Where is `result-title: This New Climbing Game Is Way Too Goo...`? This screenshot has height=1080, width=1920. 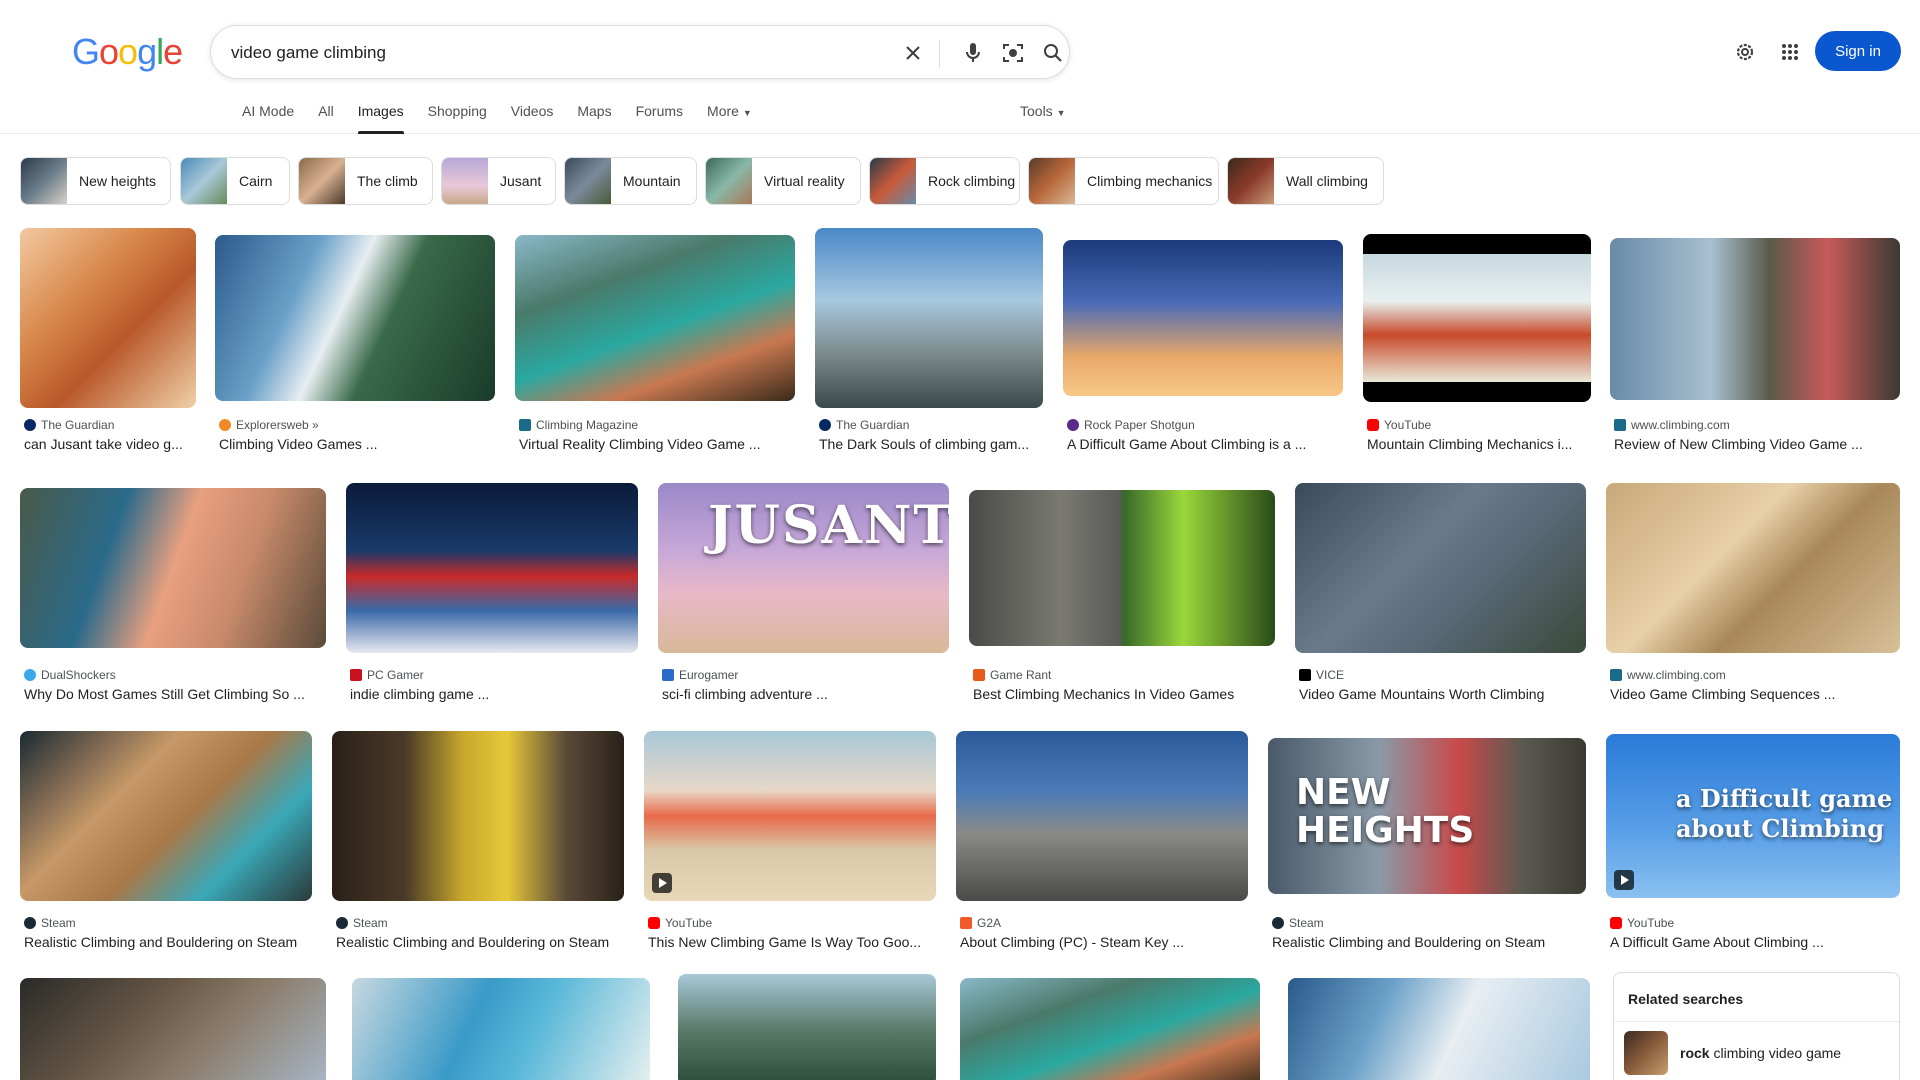
result-title: This New Climbing Game Is Way Too Goo... is located at coordinates (792, 942).